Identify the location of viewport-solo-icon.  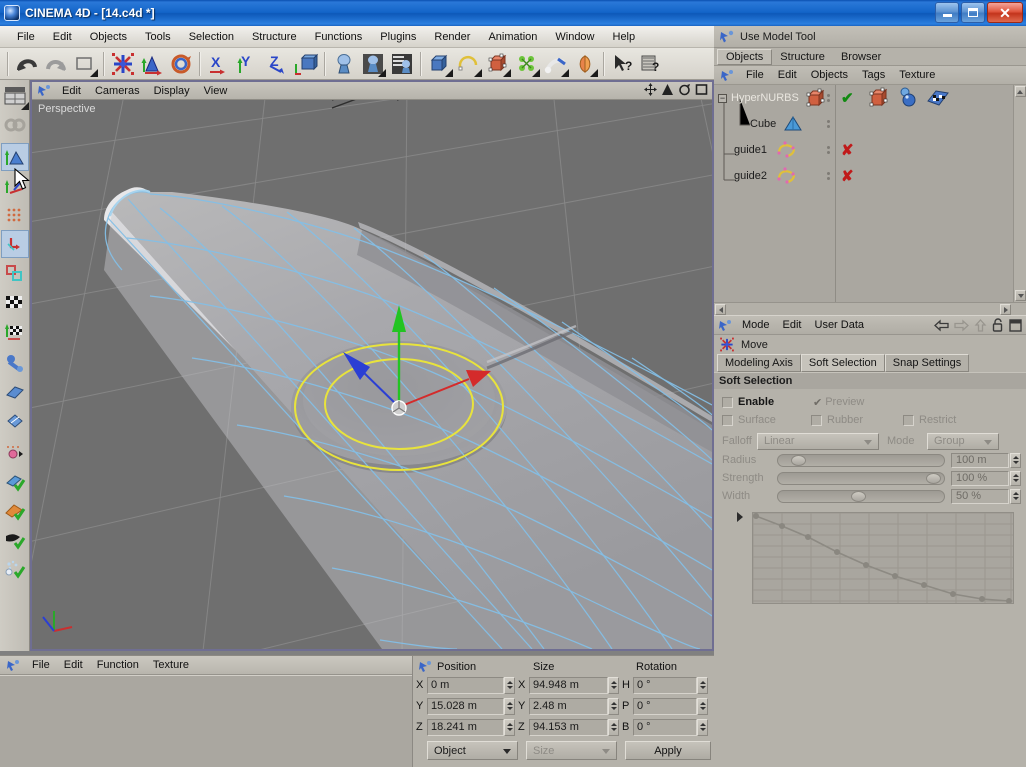
(15, 421).